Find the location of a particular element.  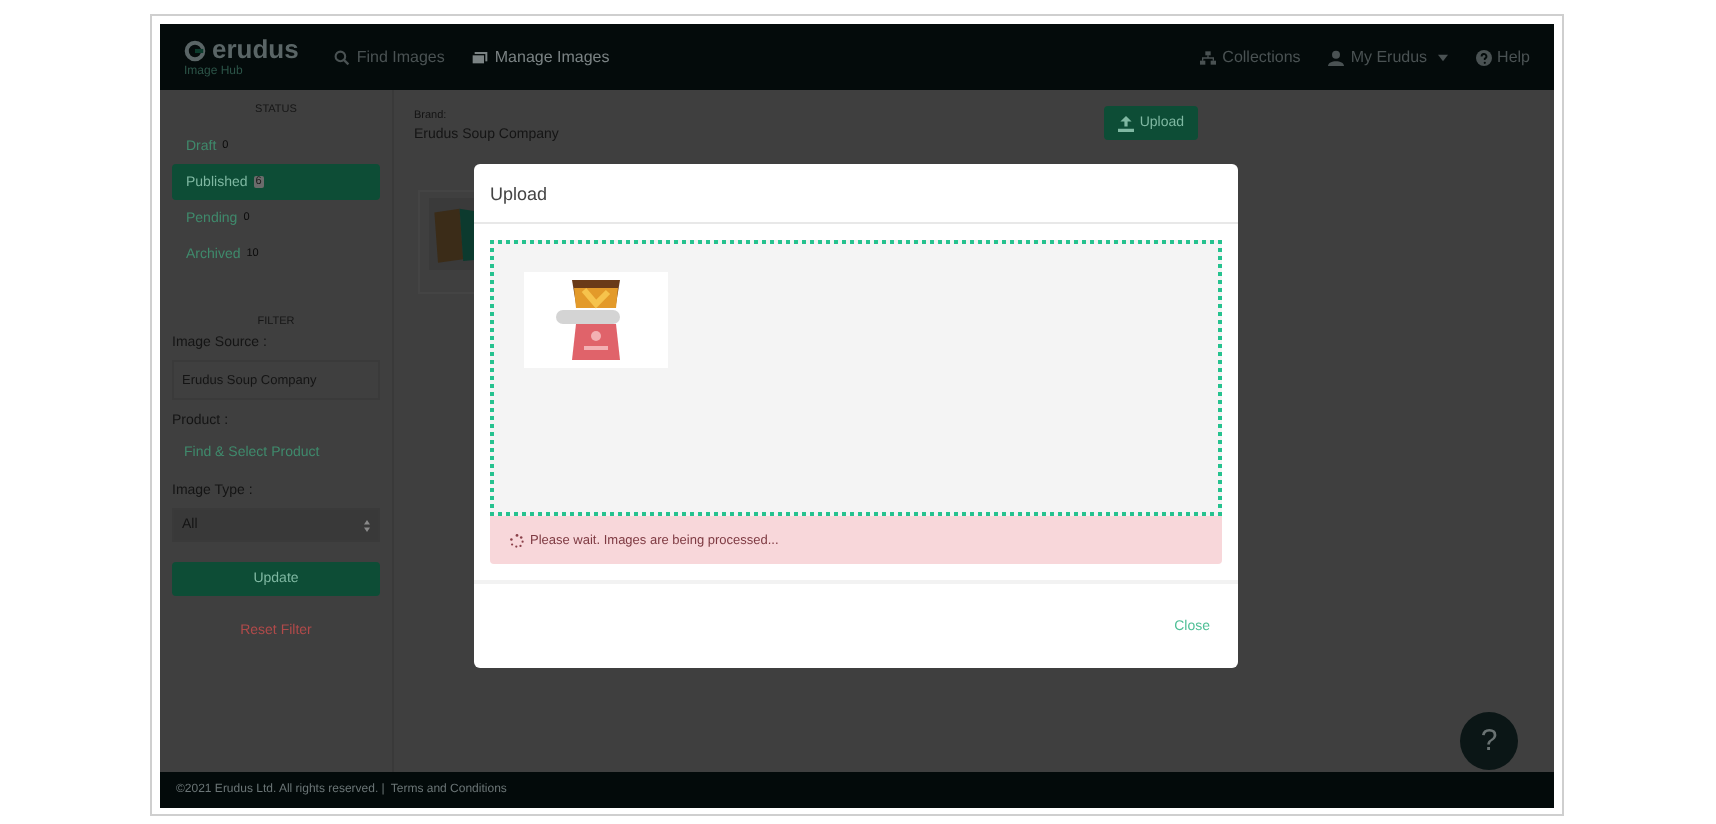

caret-icon is located at coordinates (1442, 57).